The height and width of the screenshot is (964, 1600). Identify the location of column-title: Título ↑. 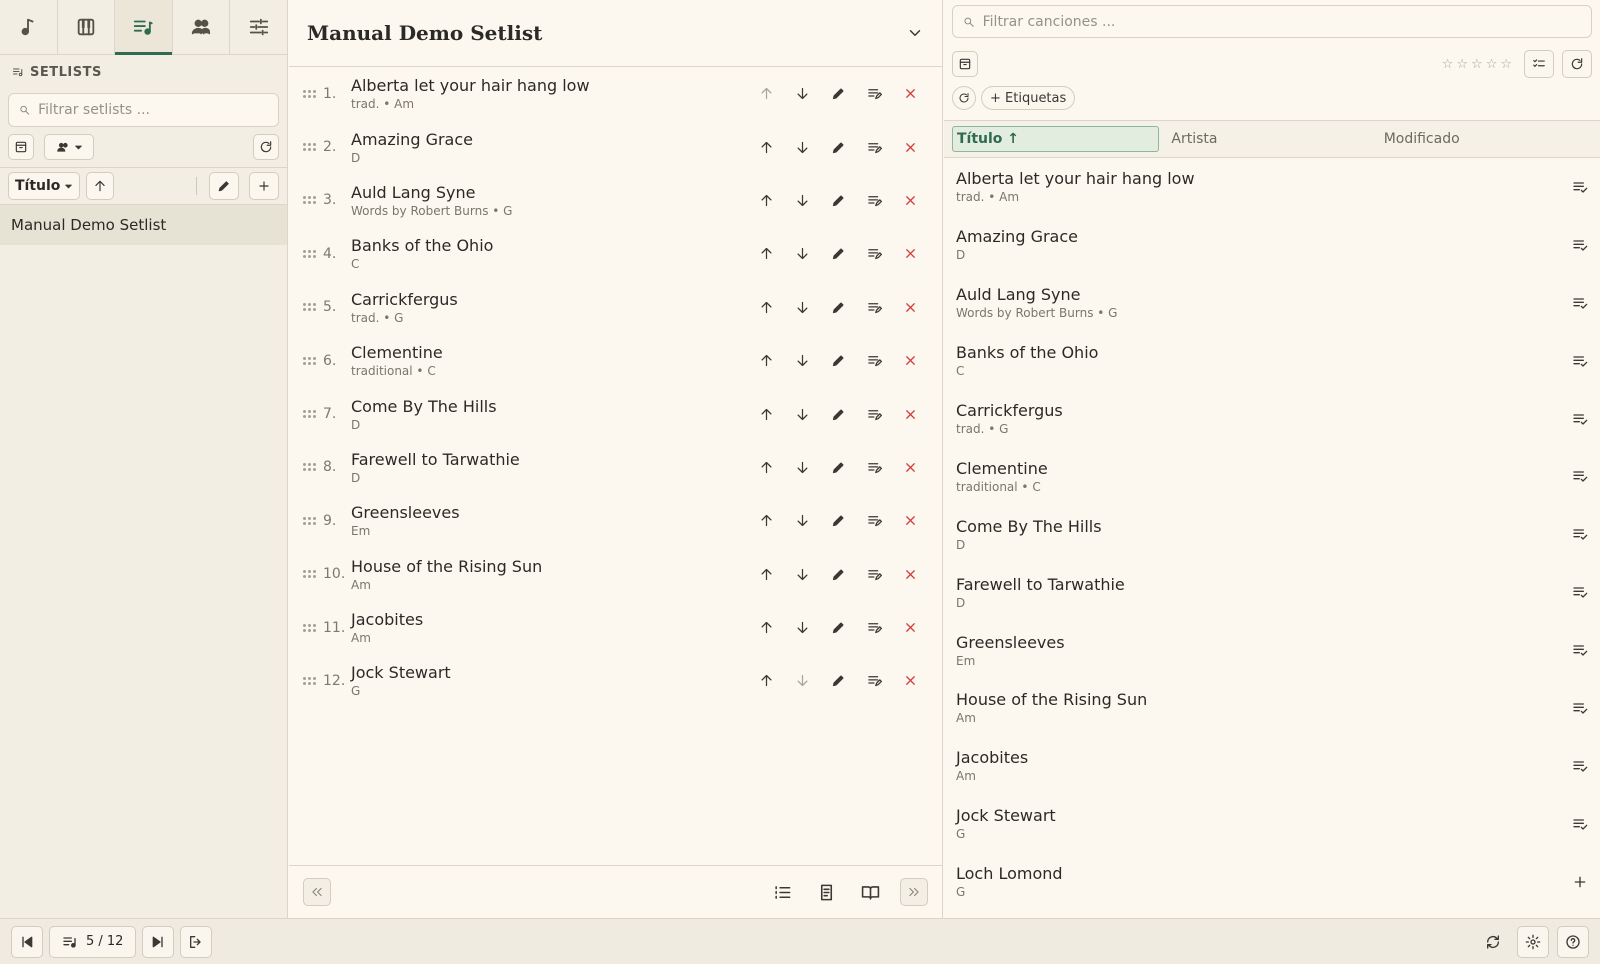
(1056, 139).